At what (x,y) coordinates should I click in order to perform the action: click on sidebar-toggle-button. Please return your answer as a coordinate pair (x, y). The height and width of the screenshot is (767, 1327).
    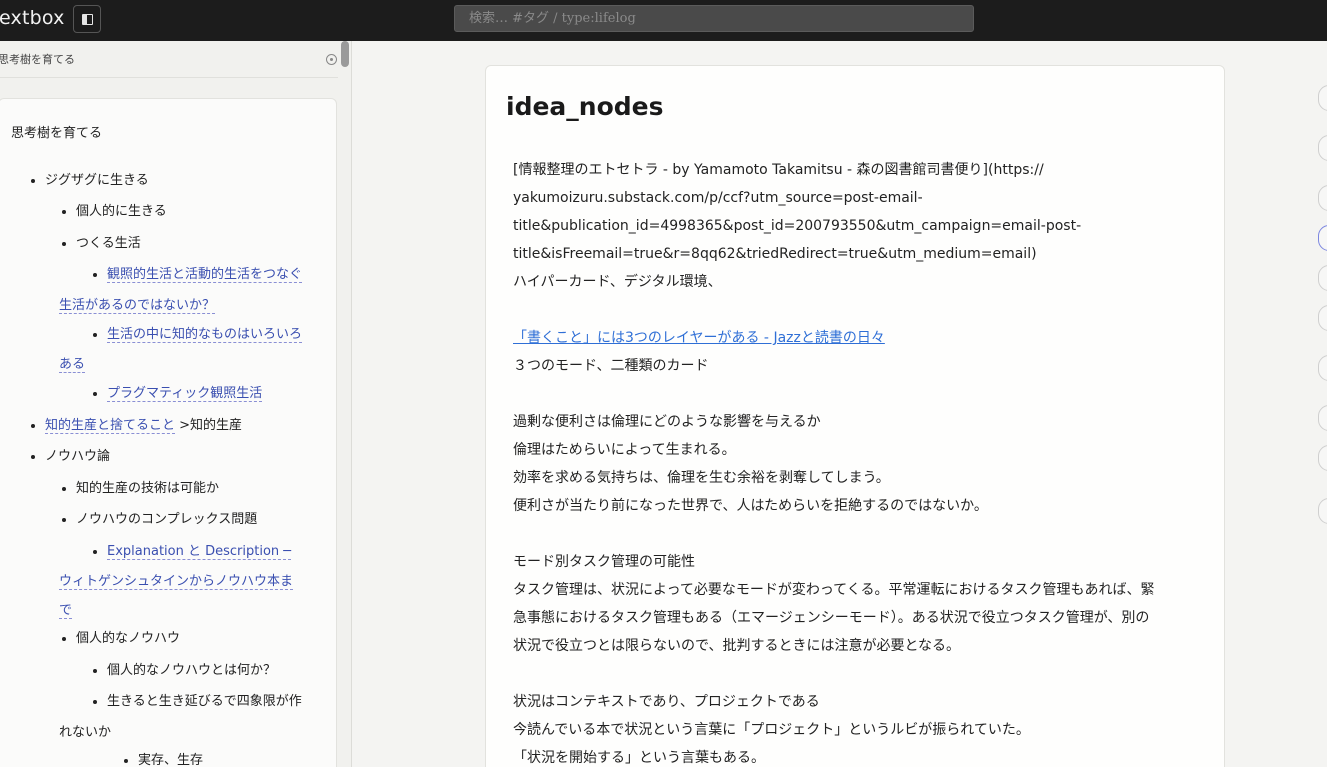
    Looking at the image, I should click on (87, 19).